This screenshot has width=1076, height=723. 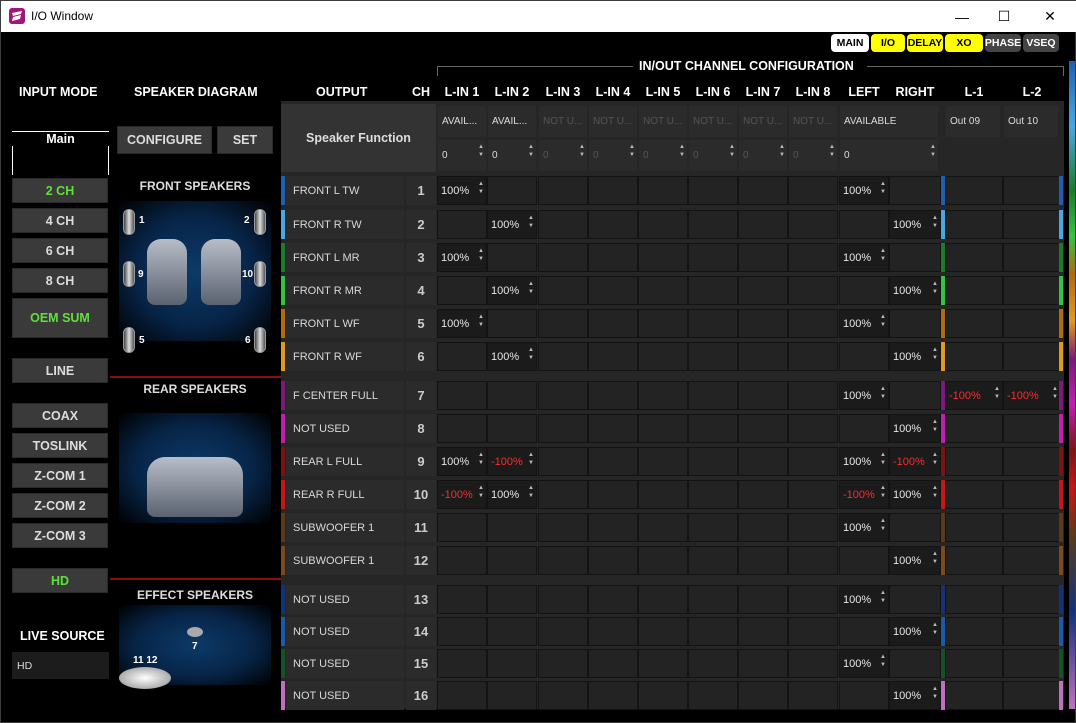 What do you see at coordinates (888, 43) in the screenshot?
I see `nav-button-io: I/O` at bounding box center [888, 43].